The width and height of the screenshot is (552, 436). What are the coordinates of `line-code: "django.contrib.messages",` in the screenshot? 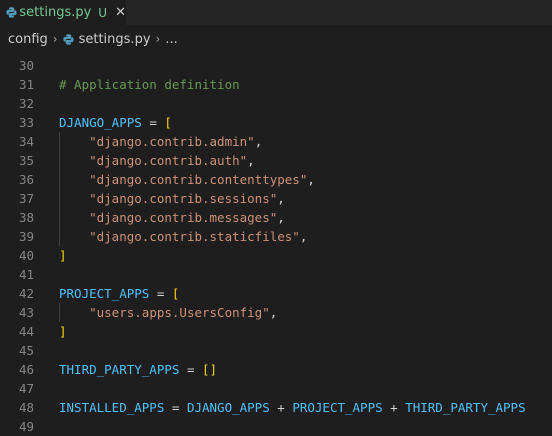 It's located at (172, 217).